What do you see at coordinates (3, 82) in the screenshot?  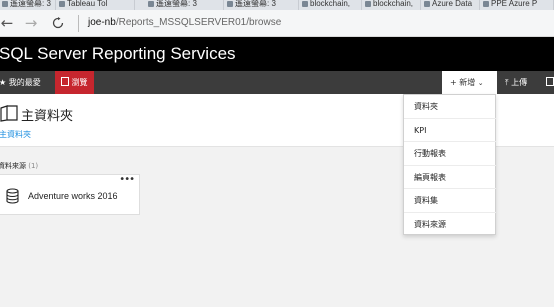 I see `star-icon: ★` at bounding box center [3, 82].